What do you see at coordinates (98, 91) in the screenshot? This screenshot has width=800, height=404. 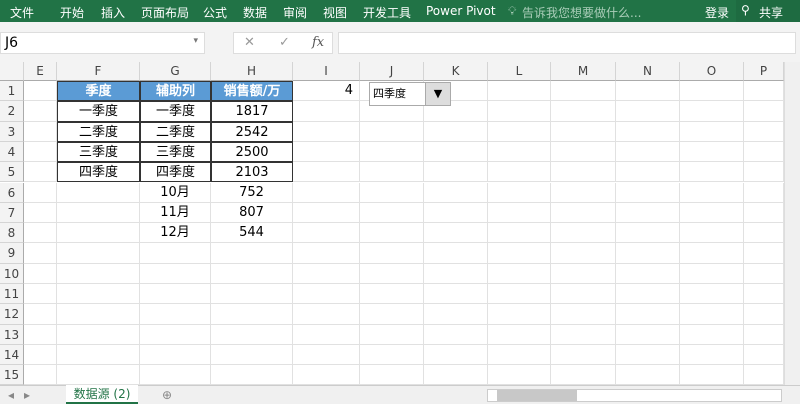 I see `table-cell: 季度` at bounding box center [98, 91].